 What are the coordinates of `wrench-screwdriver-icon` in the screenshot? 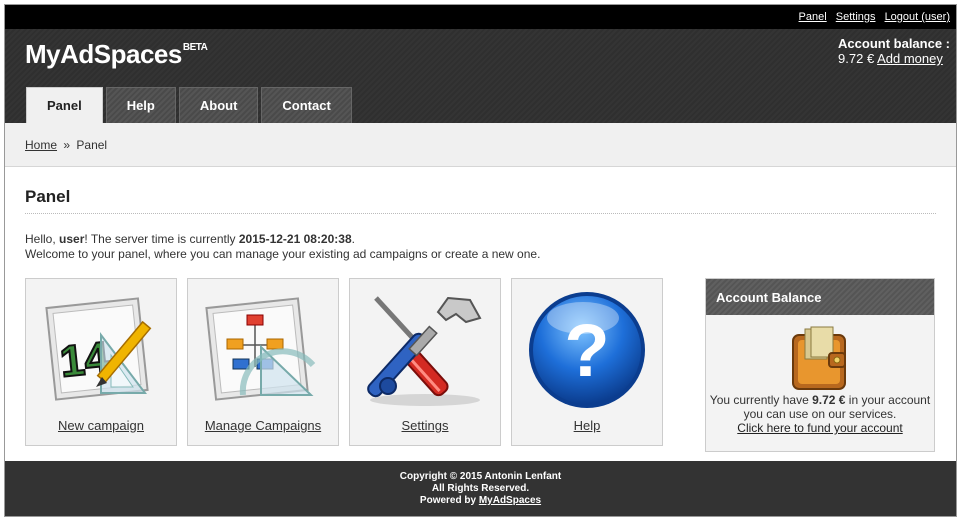 It's located at (425, 350).